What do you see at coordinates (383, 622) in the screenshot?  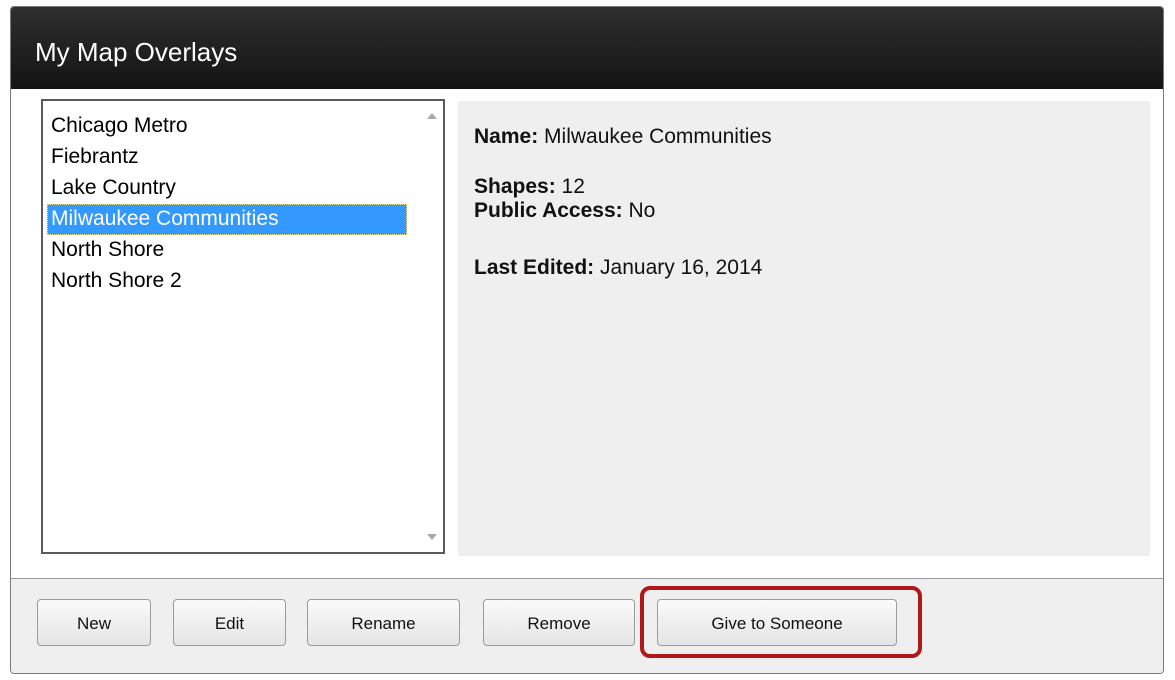 I see `rename-button: Rename` at bounding box center [383, 622].